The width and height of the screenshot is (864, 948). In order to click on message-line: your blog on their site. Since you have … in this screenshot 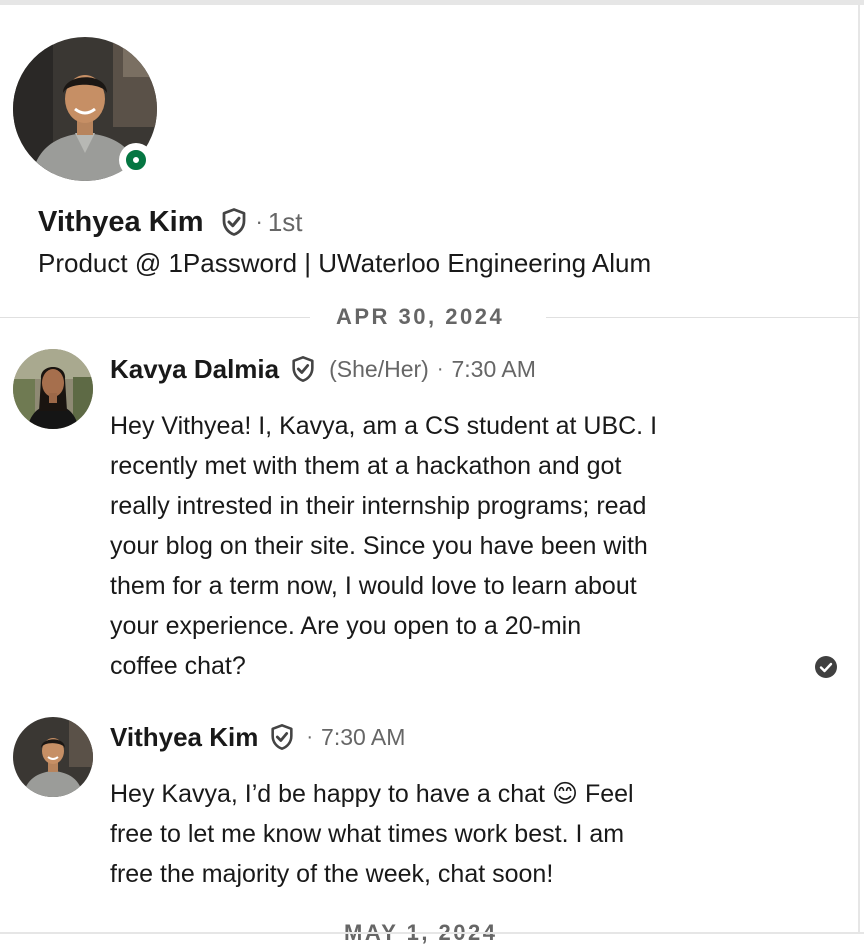, I will do `click(379, 546)`.